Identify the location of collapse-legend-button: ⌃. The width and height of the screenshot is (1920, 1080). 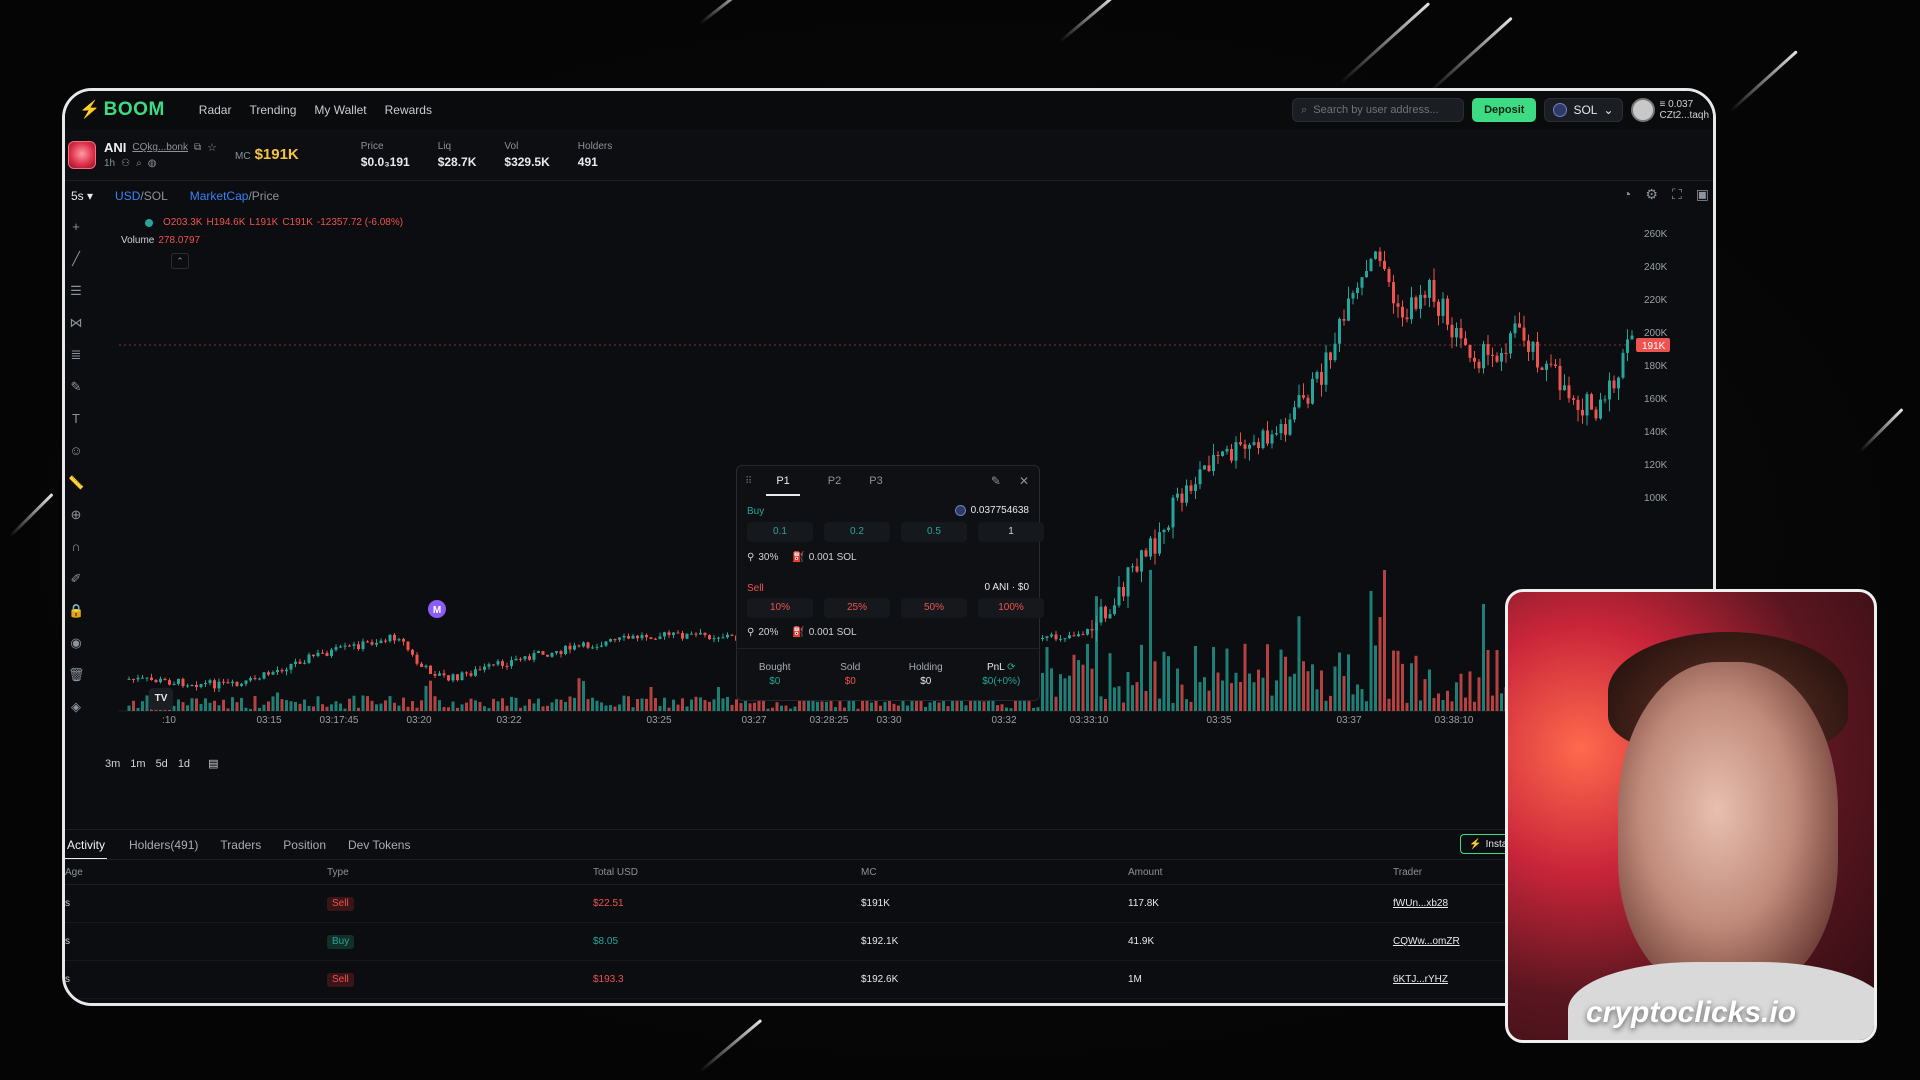
(180, 261).